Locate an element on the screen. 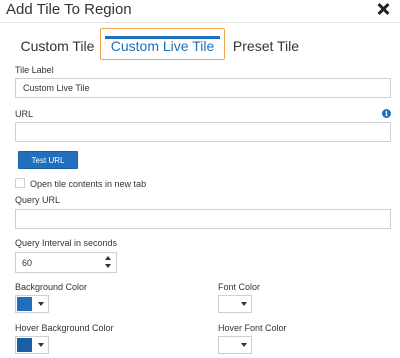 The width and height of the screenshot is (400, 358). tab-custom-live-tile: Custom Live Tile is located at coordinates (162, 44).